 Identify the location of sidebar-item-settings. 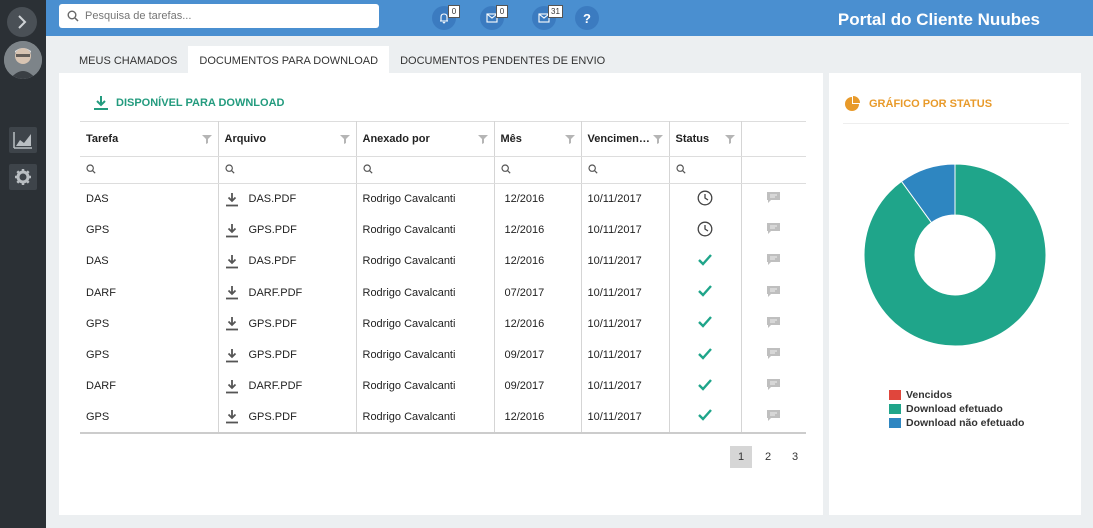
(23, 177).